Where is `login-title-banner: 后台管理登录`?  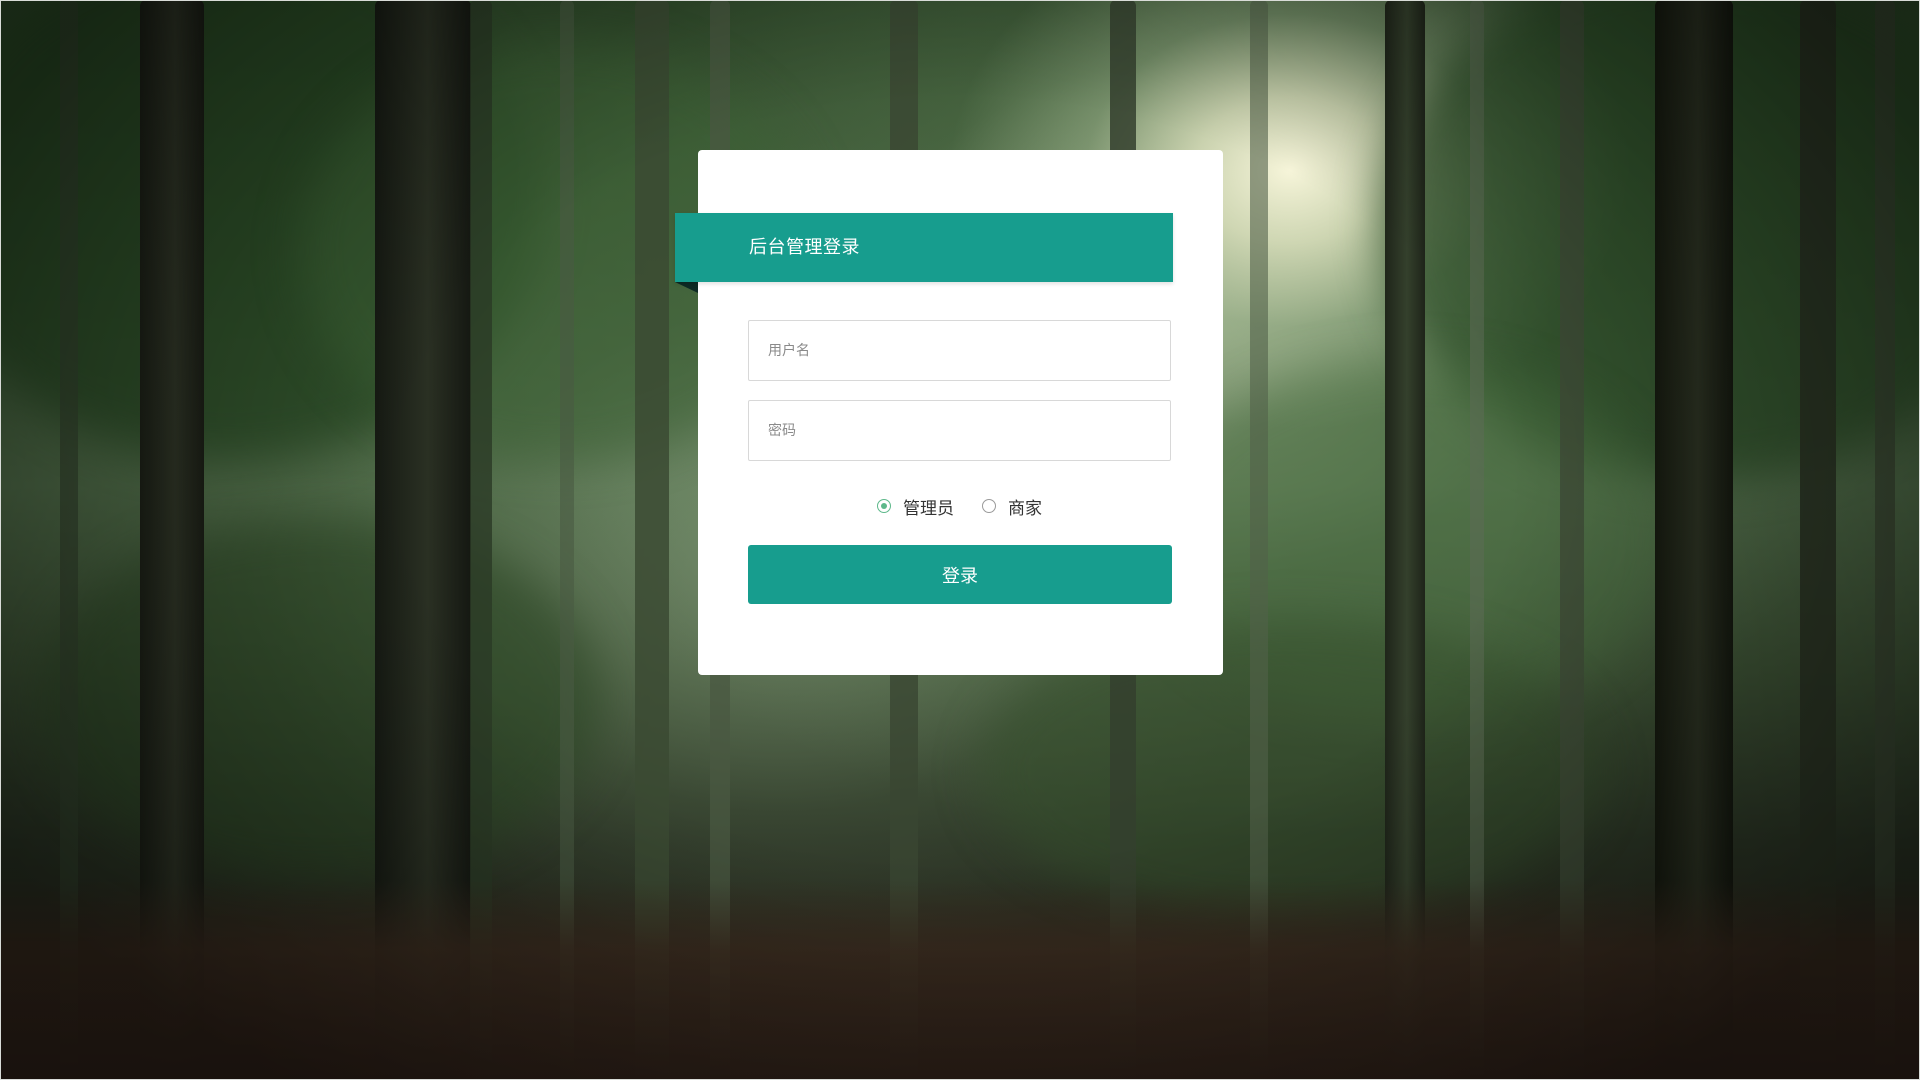
login-title-banner: 后台管理登录 is located at coordinates (924, 247).